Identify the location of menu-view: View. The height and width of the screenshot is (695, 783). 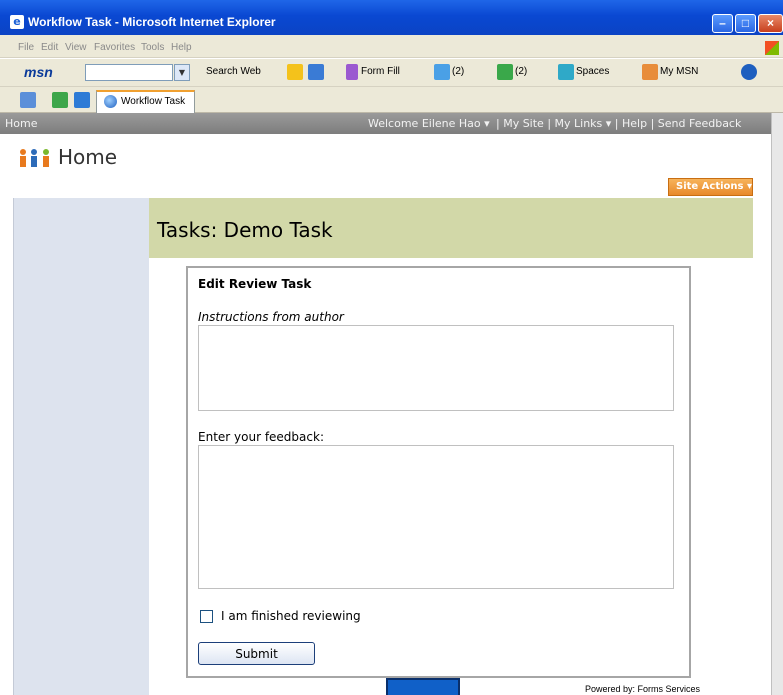
(76, 47).